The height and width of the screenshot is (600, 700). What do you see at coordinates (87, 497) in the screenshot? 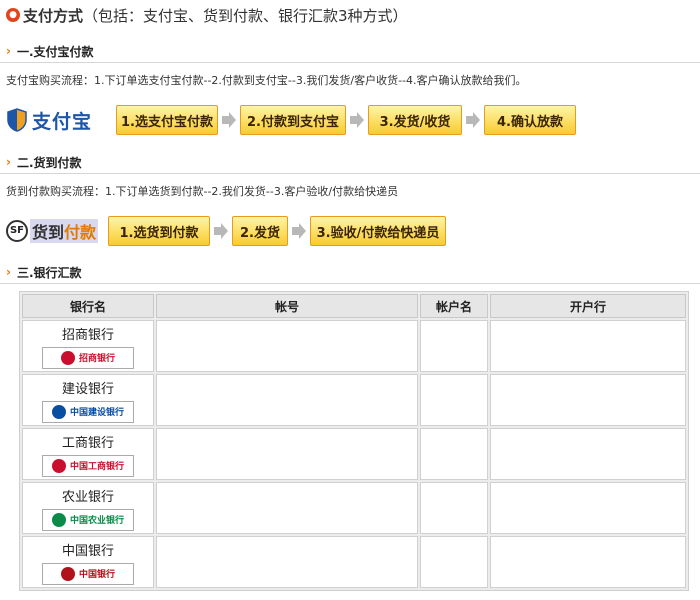
I see `bank-name: 农业银行` at bounding box center [87, 497].